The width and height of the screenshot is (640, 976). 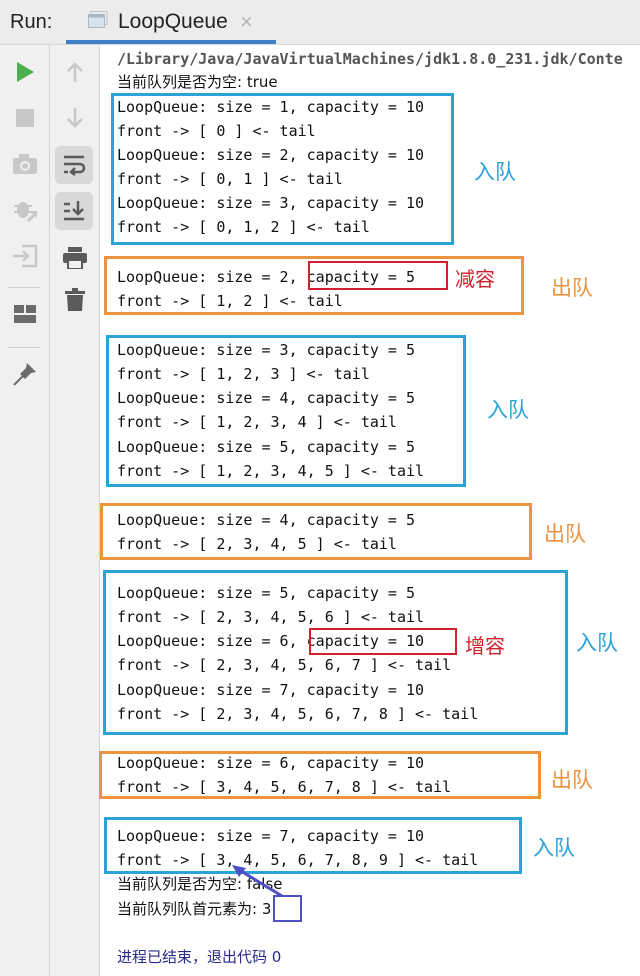 I want to click on tab-active-indicator, so click(x=171, y=42).